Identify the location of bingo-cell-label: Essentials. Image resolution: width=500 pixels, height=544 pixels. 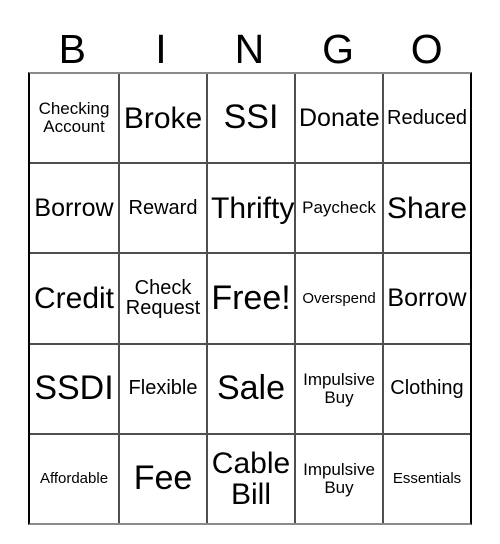
(427, 479).